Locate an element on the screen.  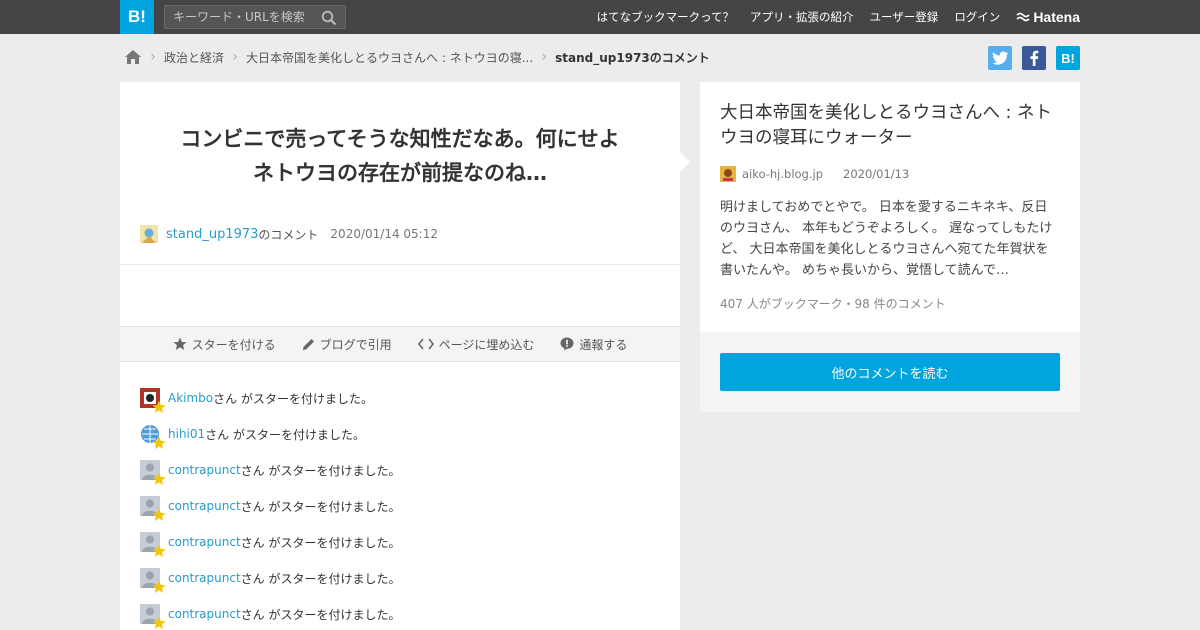
facebook-share-button is located at coordinates (1034, 58).